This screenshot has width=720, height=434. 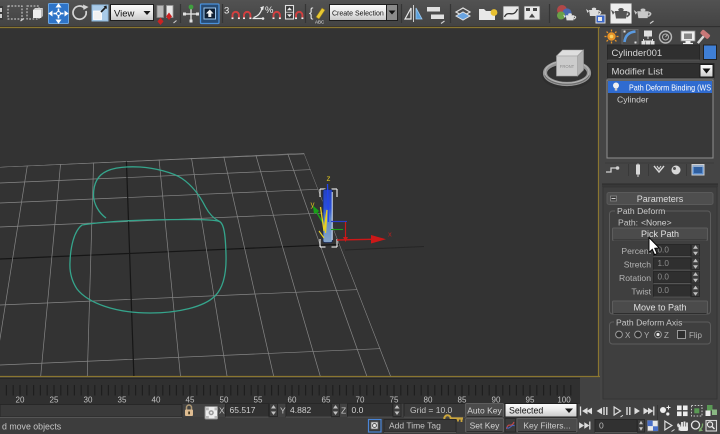 I want to click on svg-text: 65.517, so click(x=243, y=410).